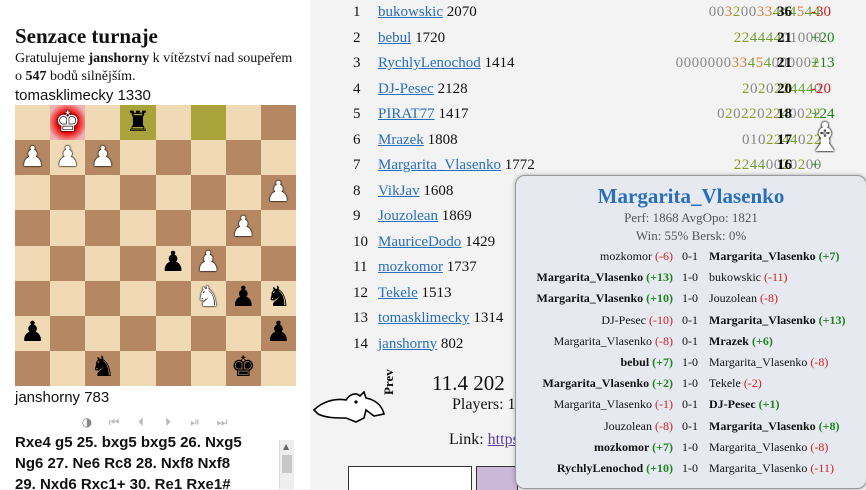  What do you see at coordinates (155, 442) in the screenshot?
I see `move-line: Rxe4 g5 25. bxg5 bxg5 26. Nxg5` at bounding box center [155, 442].